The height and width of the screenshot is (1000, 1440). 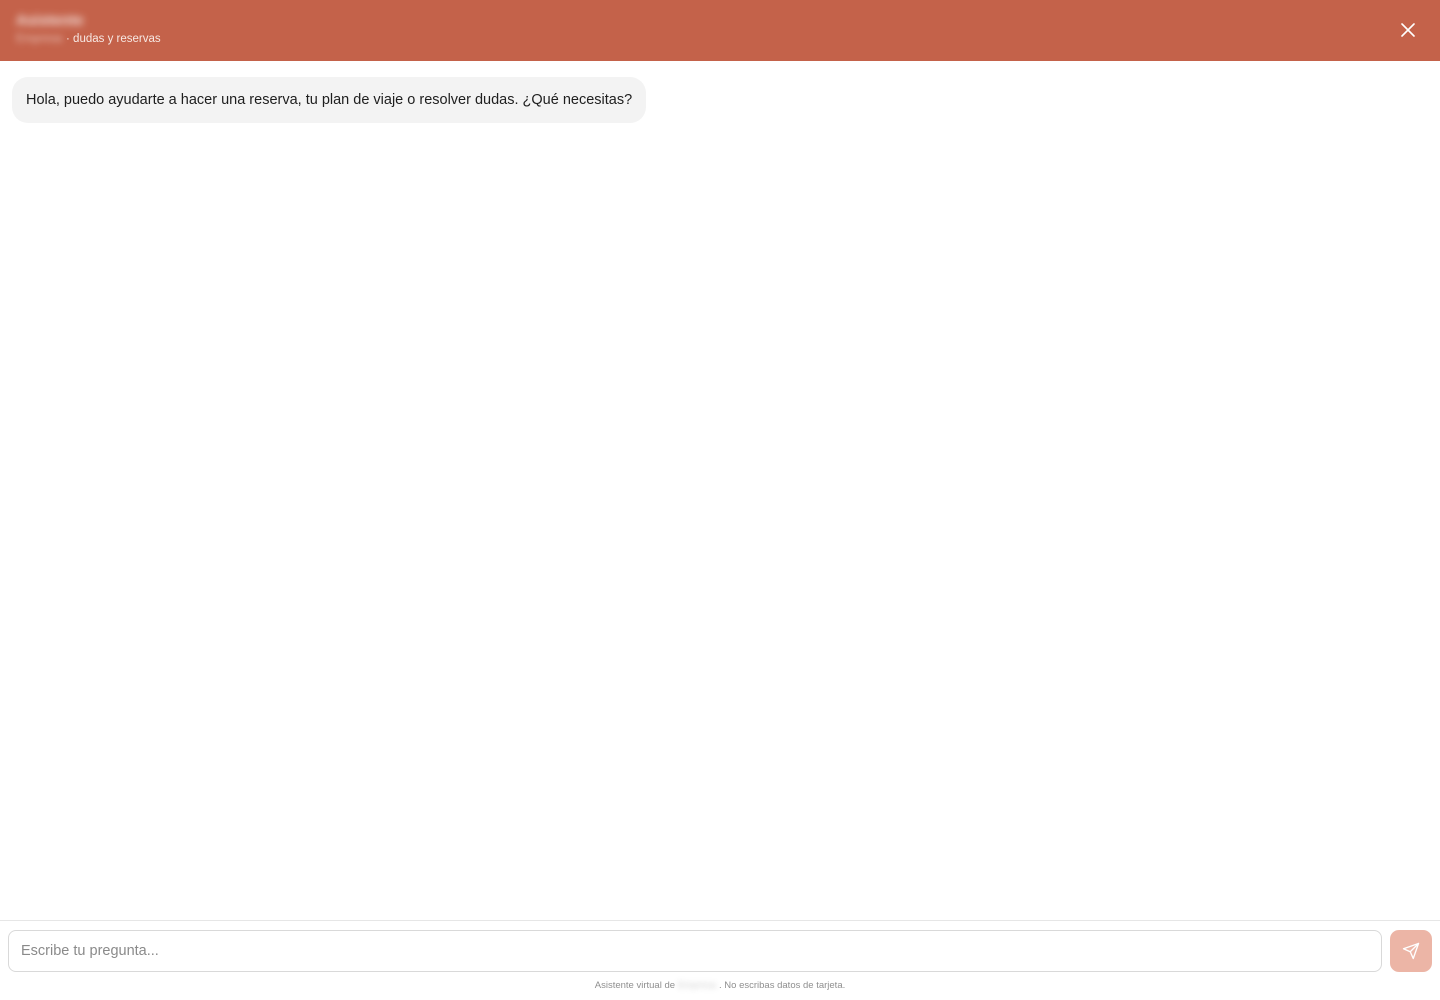 I want to click on send-icon, so click(x=1411, y=951).